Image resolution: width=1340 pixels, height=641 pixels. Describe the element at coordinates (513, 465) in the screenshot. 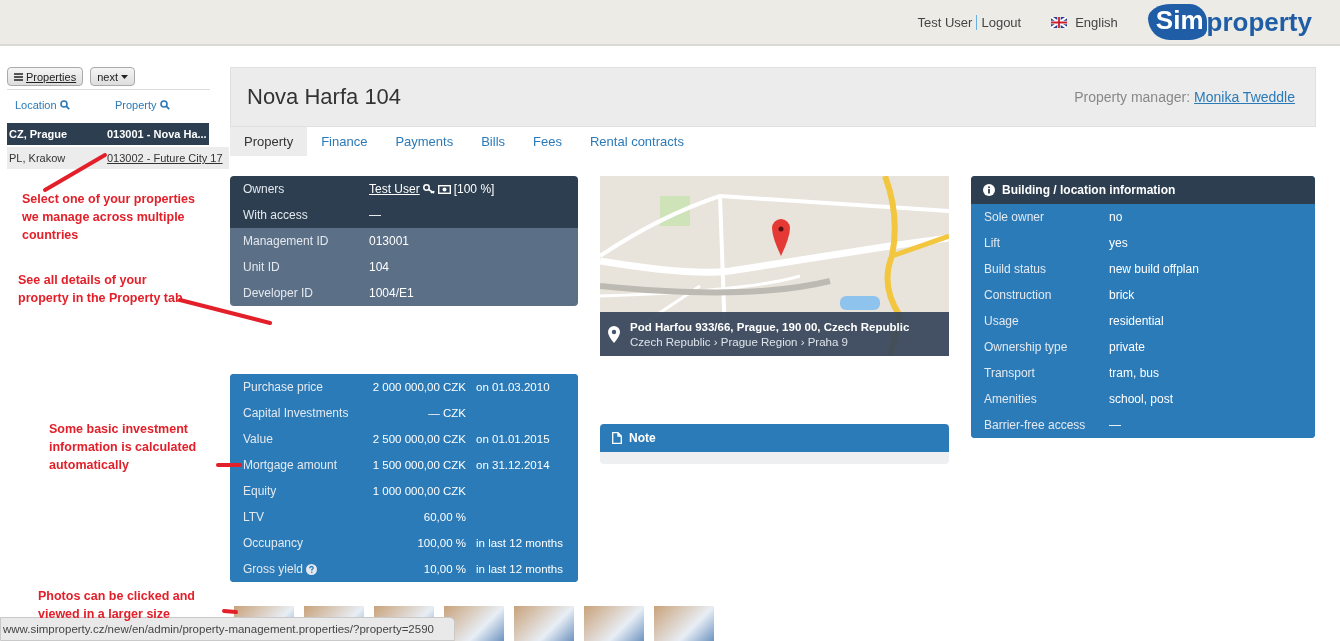

I see `finance-note: on 31.12.2014` at that location.